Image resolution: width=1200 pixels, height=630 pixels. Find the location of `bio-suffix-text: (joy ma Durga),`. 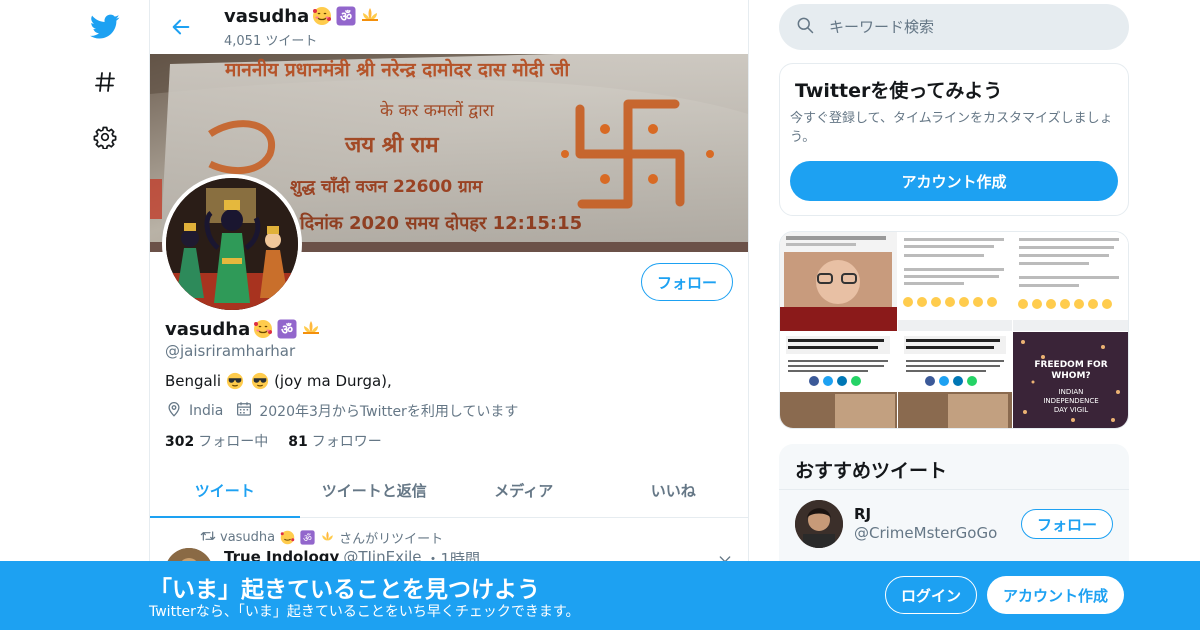

bio-suffix-text: (joy ma Durga), is located at coordinates (333, 381).